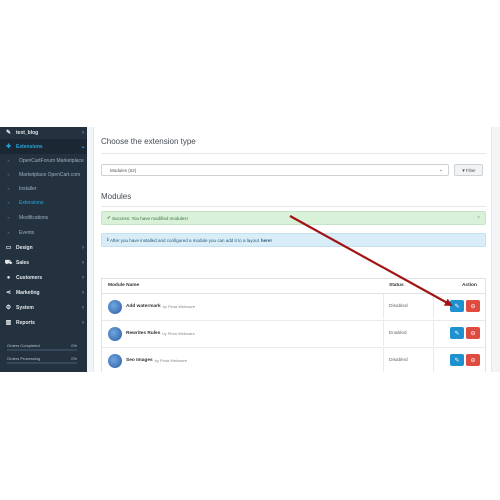 The height and width of the screenshot is (500, 500). What do you see at coordinates (43, 217) in the screenshot?
I see `sidebar-subitem-modifications: » Modifications` at bounding box center [43, 217].